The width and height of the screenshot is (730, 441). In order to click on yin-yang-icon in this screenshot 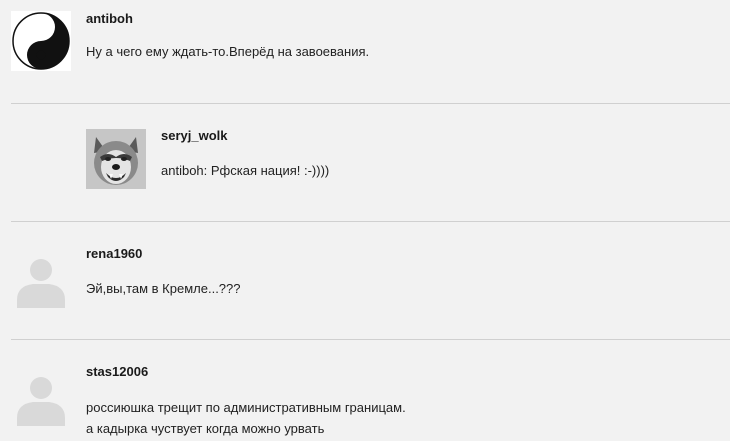, I will do `click(41, 41)`.